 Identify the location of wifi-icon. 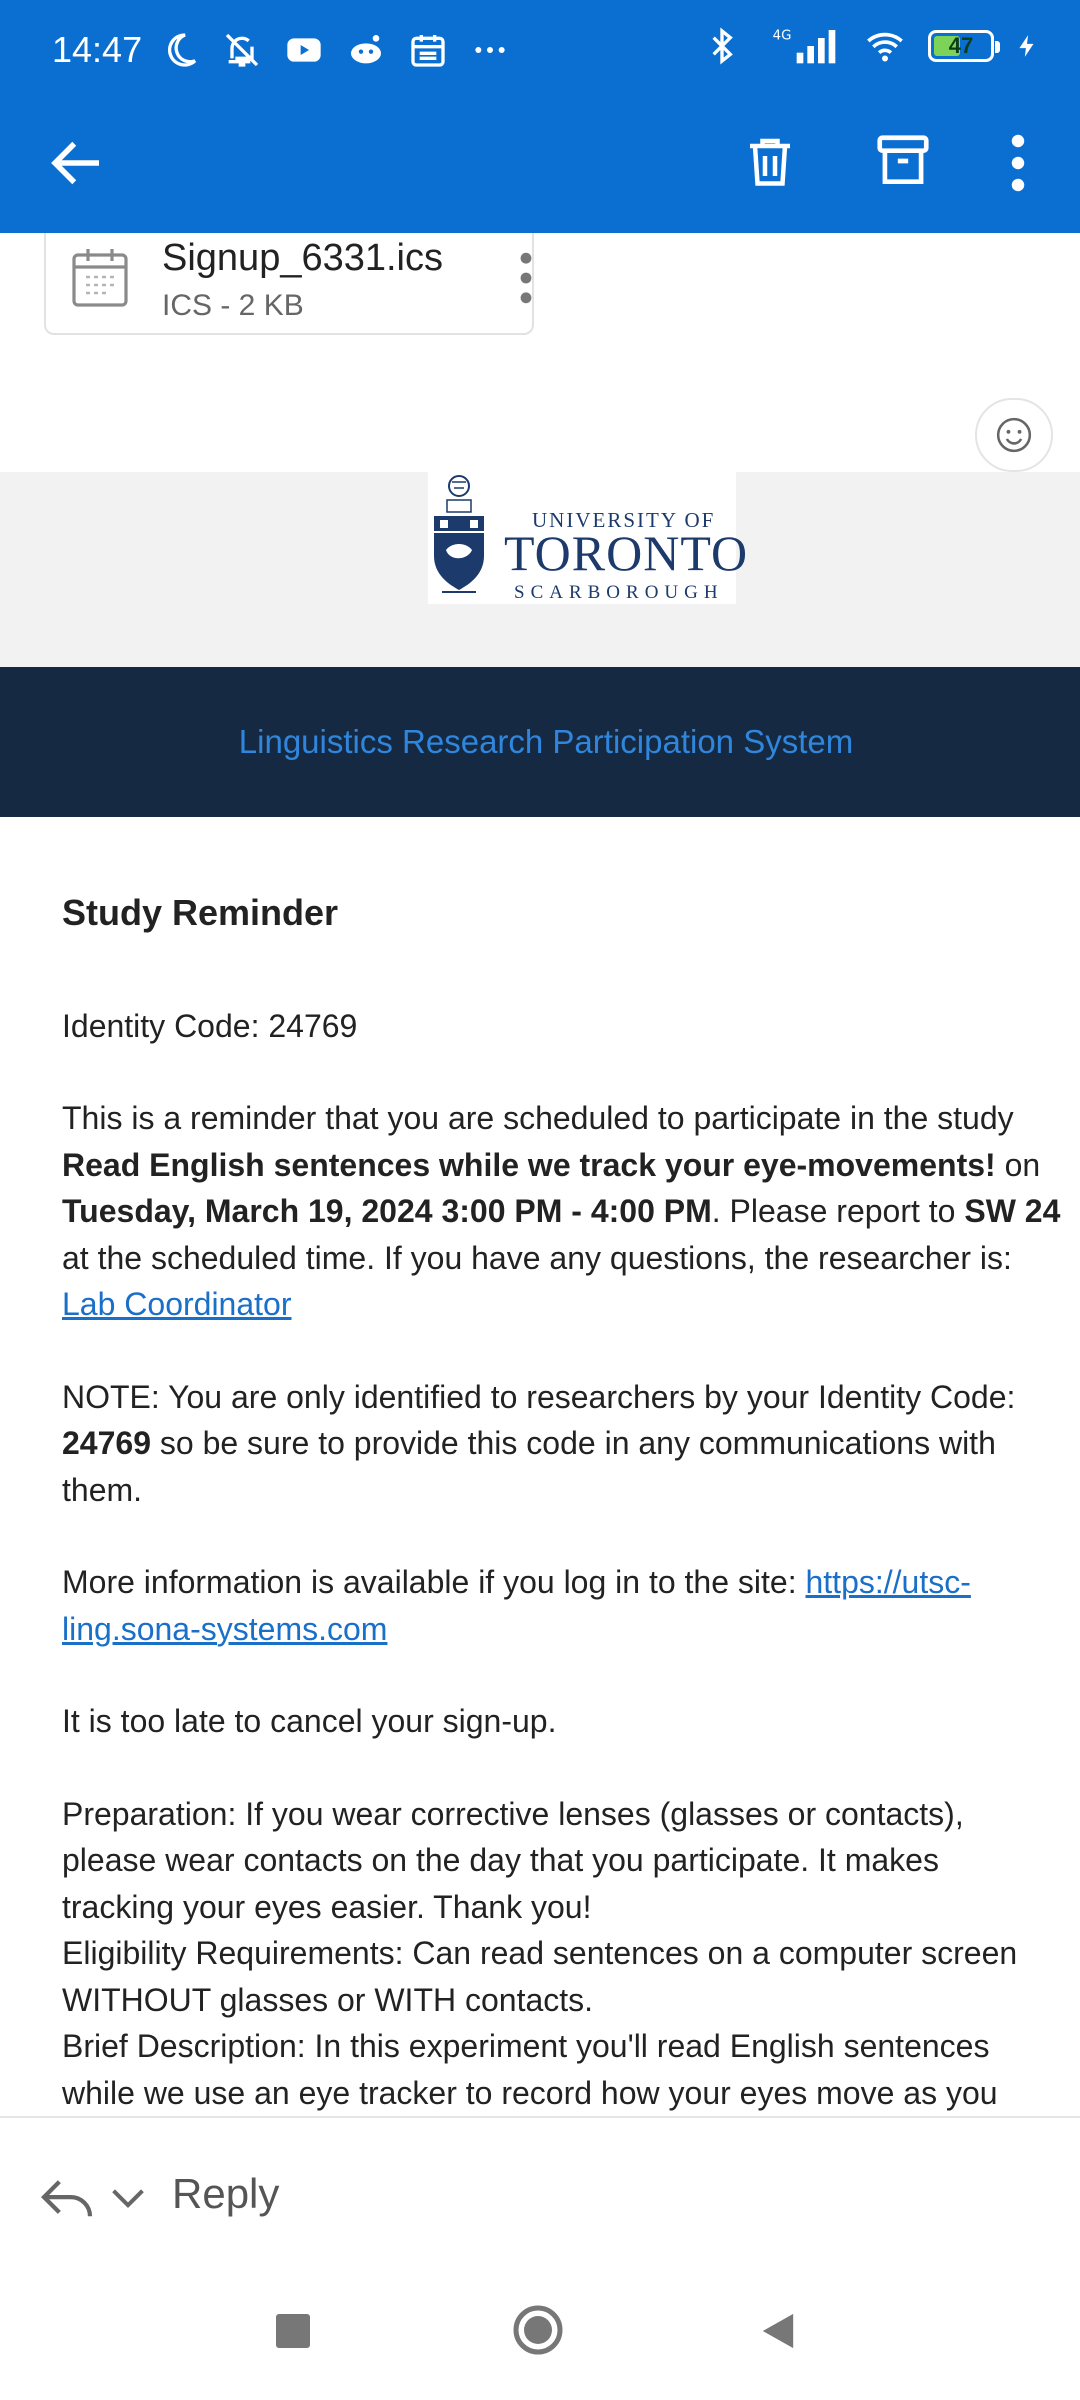
(885, 47).